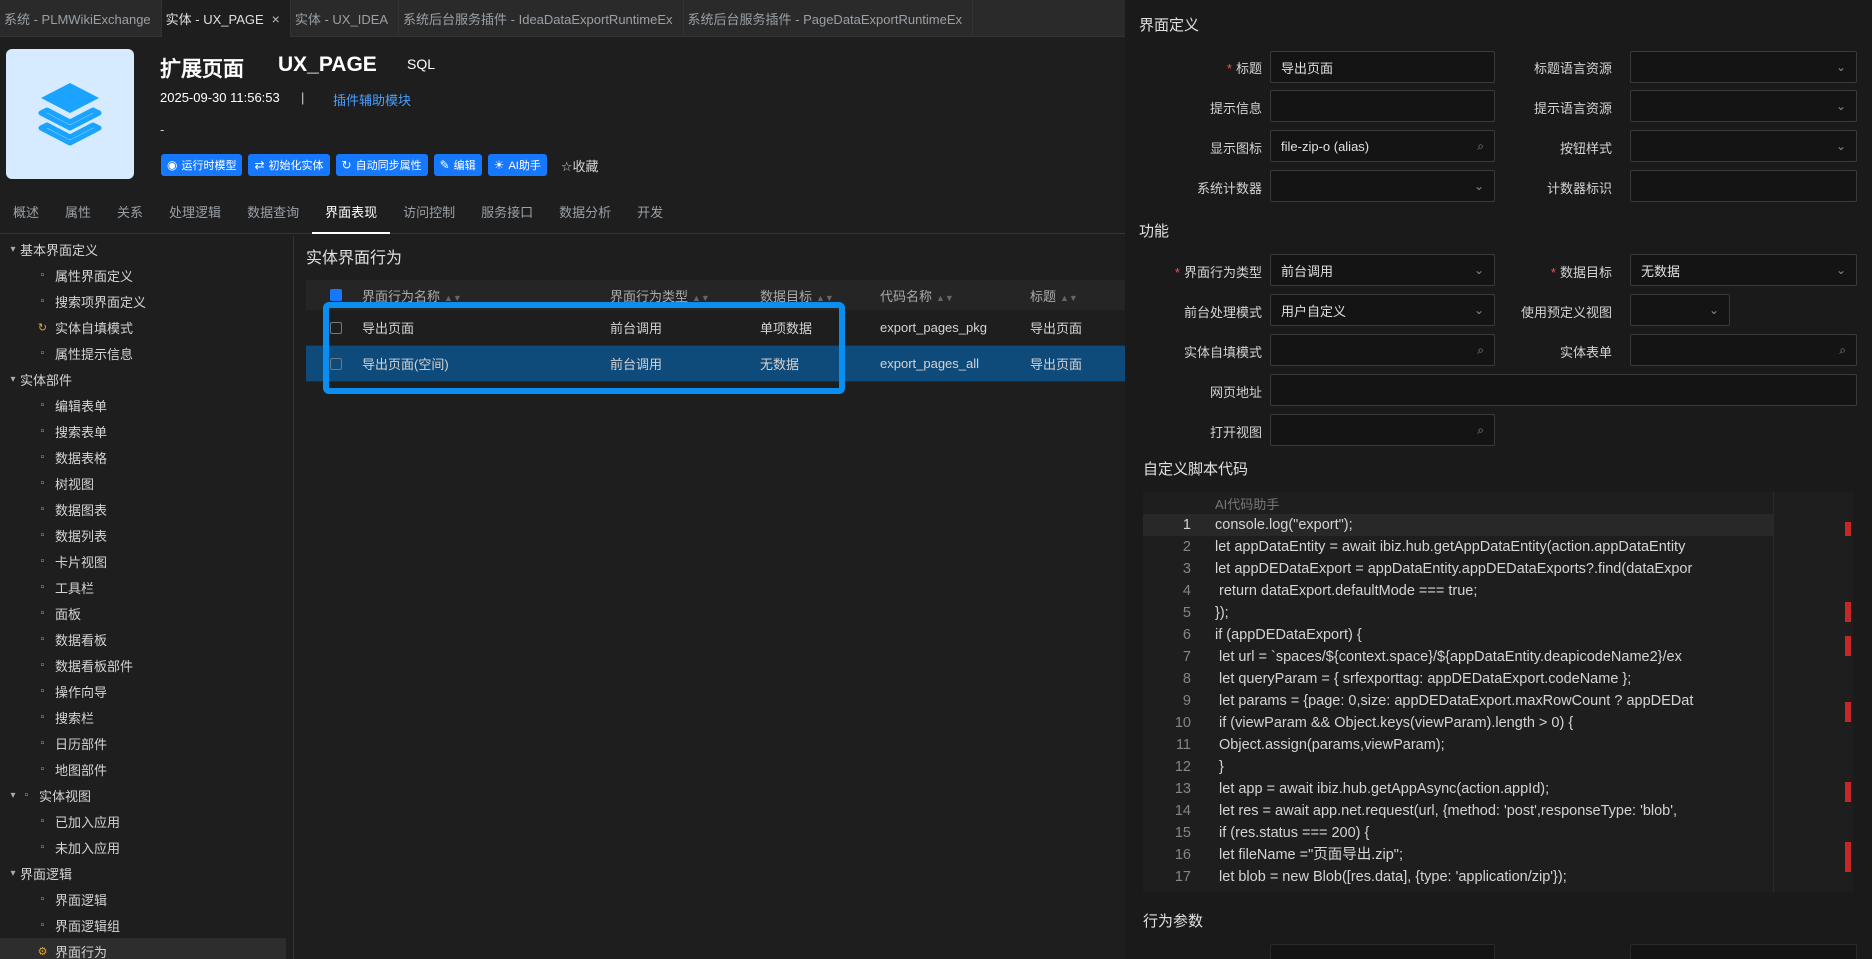 The image size is (1872, 959). What do you see at coordinates (1563, 390) in the screenshot?
I see `url-field` at bounding box center [1563, 390].